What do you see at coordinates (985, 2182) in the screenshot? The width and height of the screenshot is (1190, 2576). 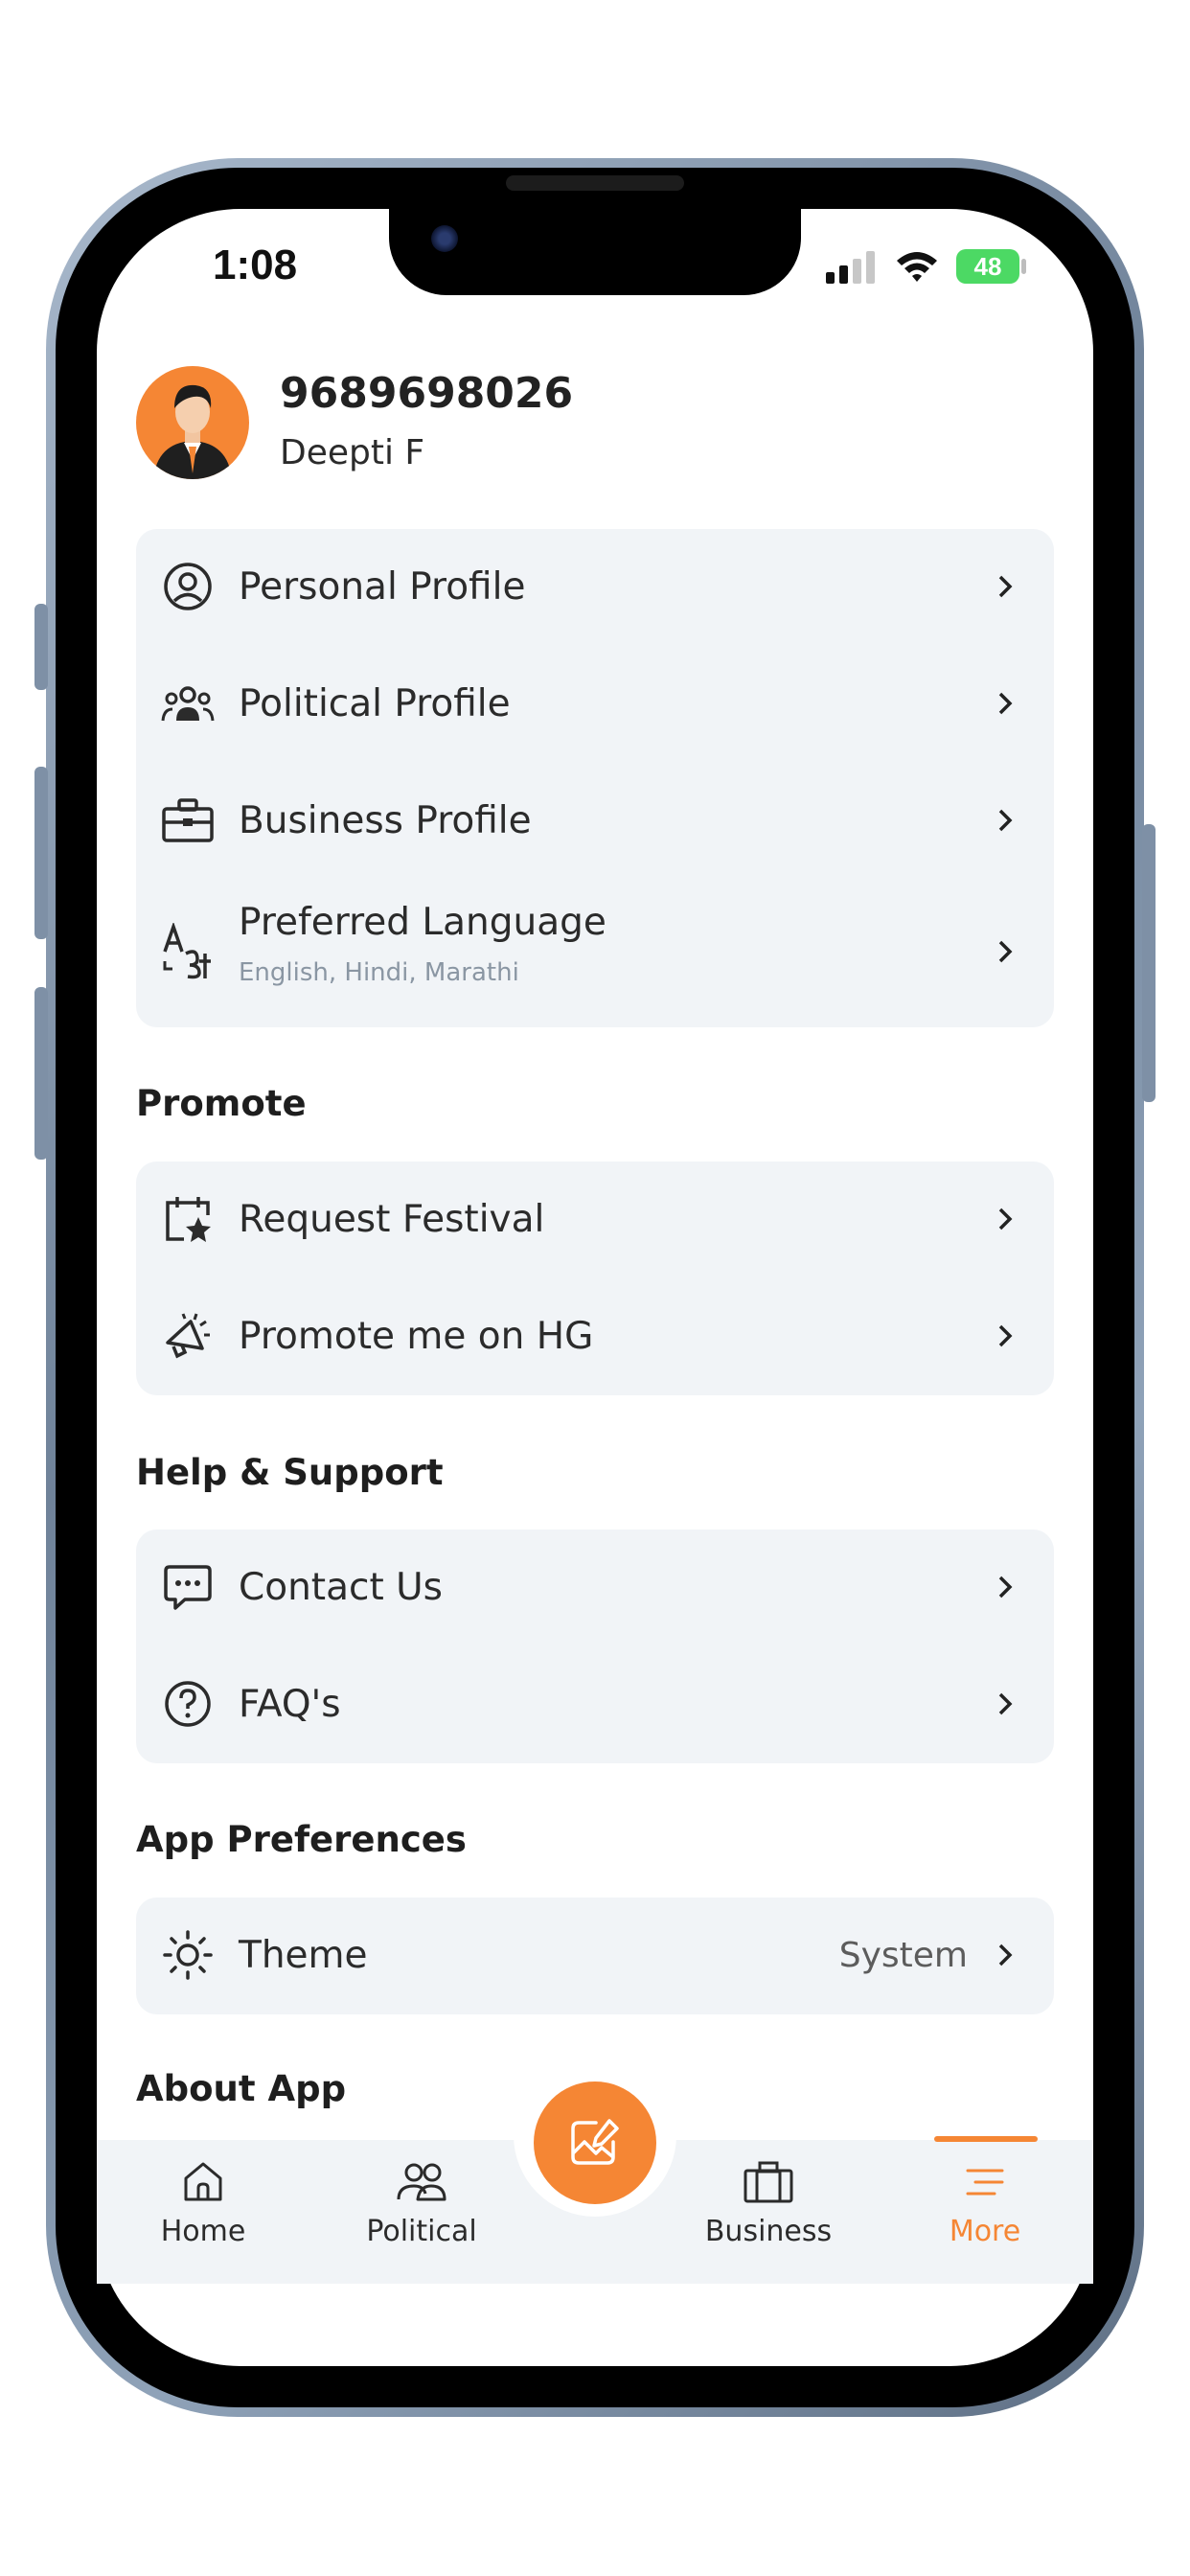 I see `menu-lines-icon` at bounding box center [985, 2182].